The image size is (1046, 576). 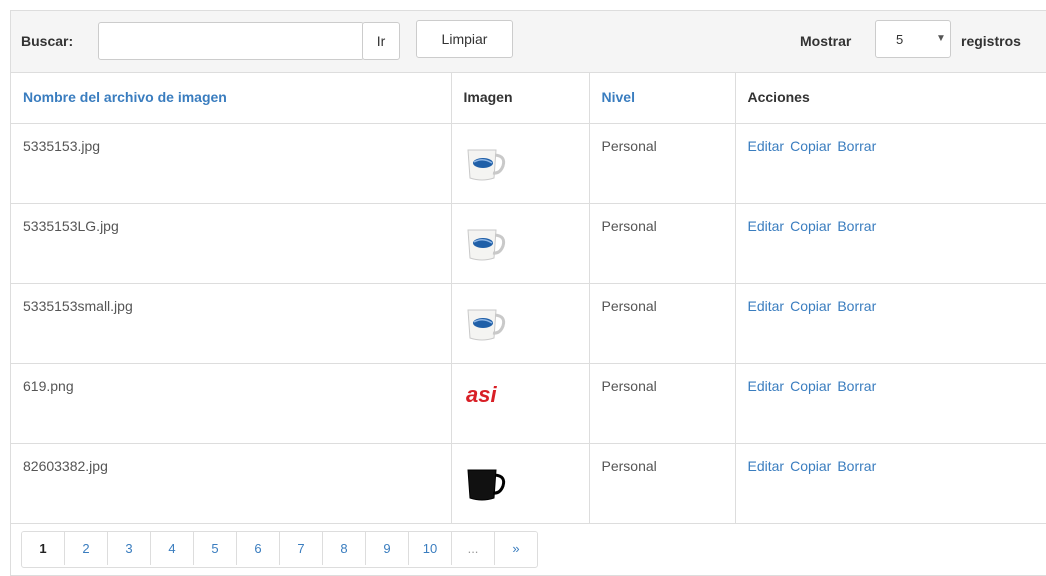 What do you see at coordinates (991, 41) in the screenshot?
I see `records-label: registros` at bounding box center [991, 41].